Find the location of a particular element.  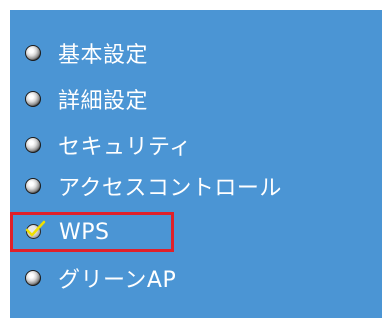

menu-item-label: アクセスコントロール is located at coordinates (170, 188).